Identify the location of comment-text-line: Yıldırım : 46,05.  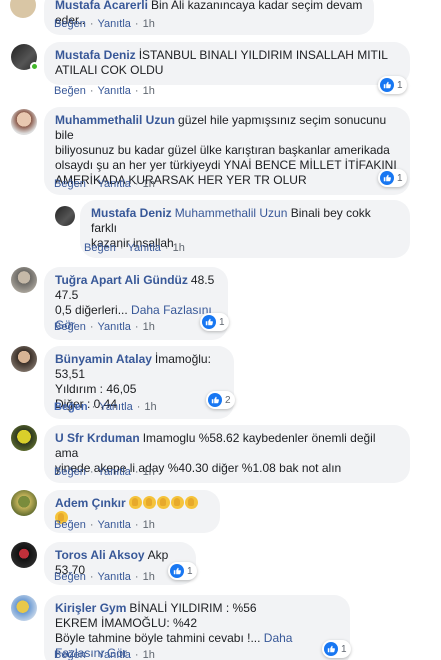
(96, 389).